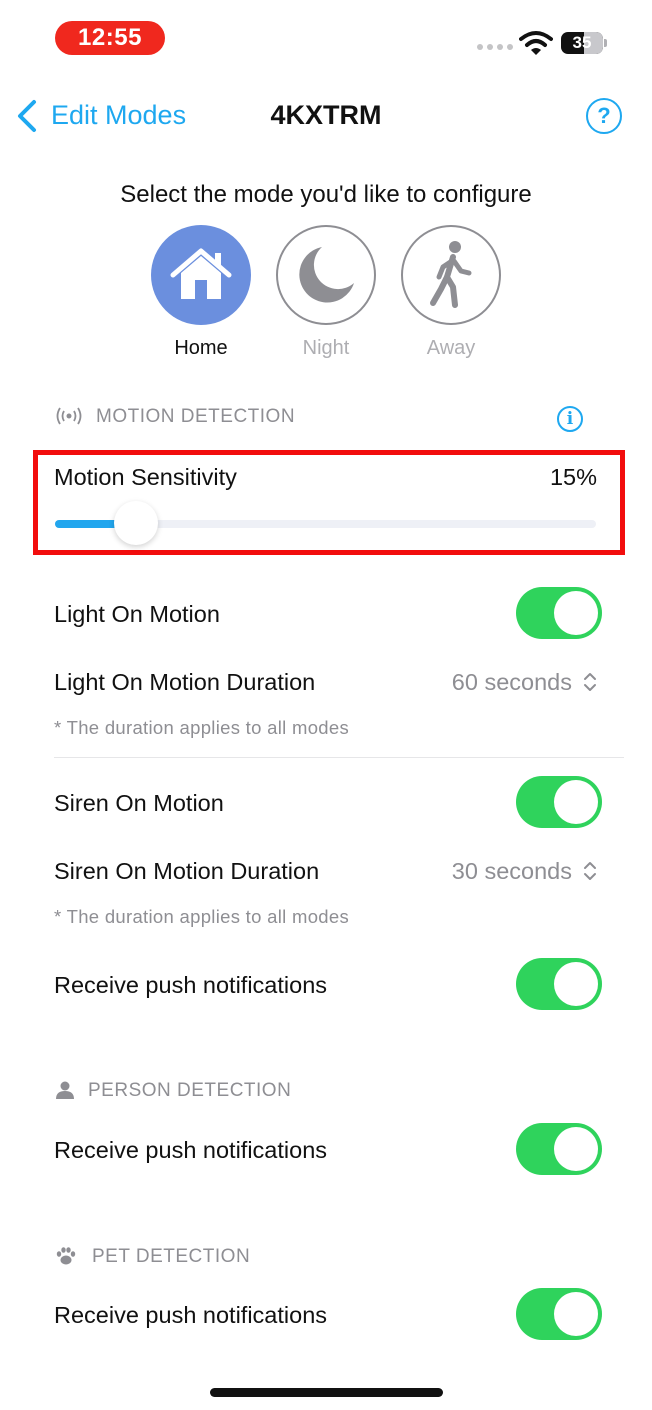  I want to click on light-duration-select: 60 seconds, so click(512, 682).